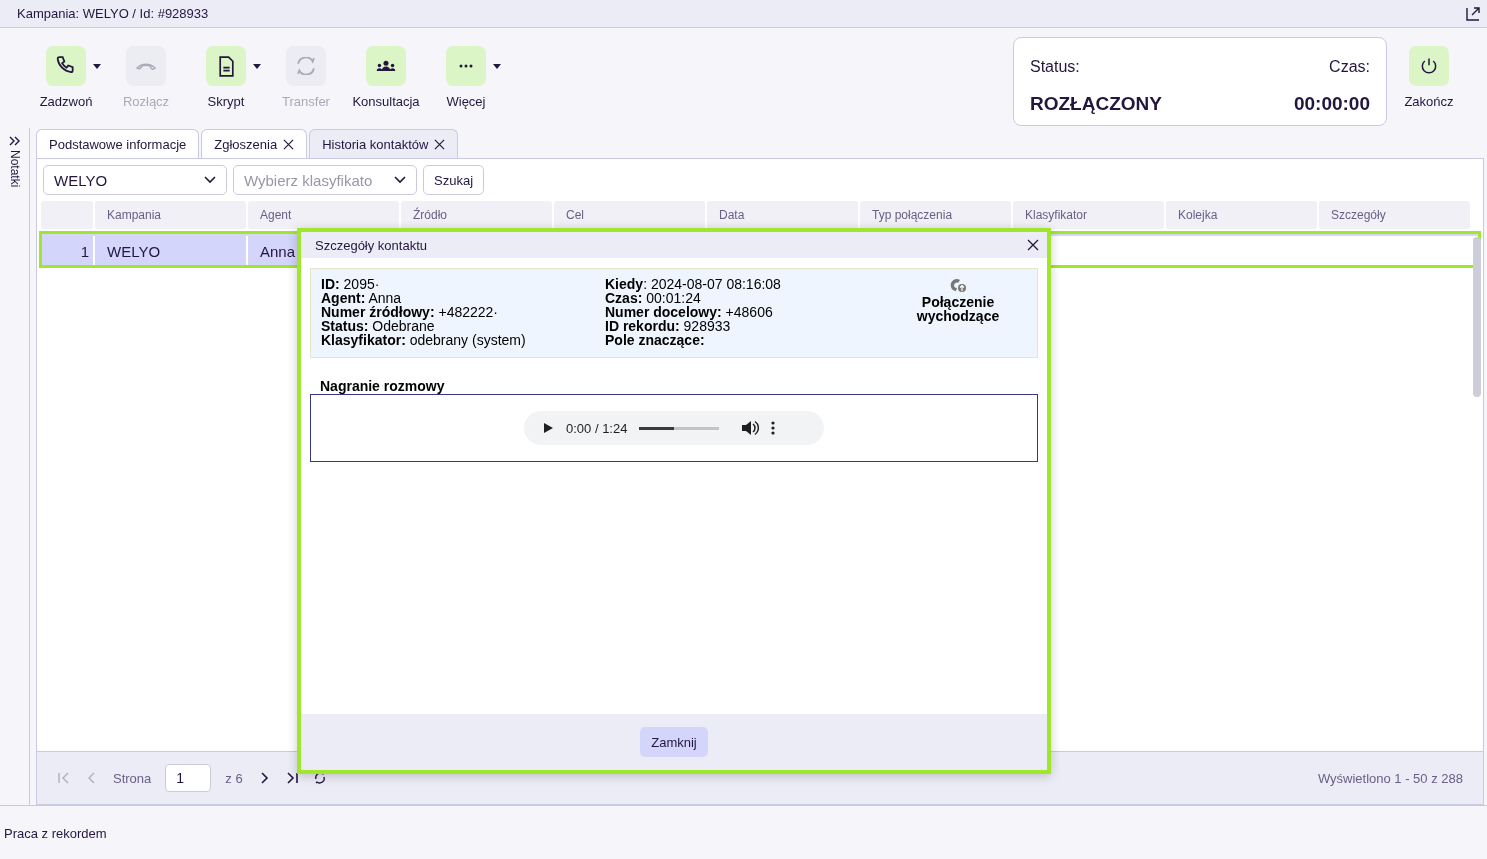 The image size is (1487, 859). Describe the element at coordinates (1331, 104) in the screenshot. I see `time-value: 00:00:00` at that location.